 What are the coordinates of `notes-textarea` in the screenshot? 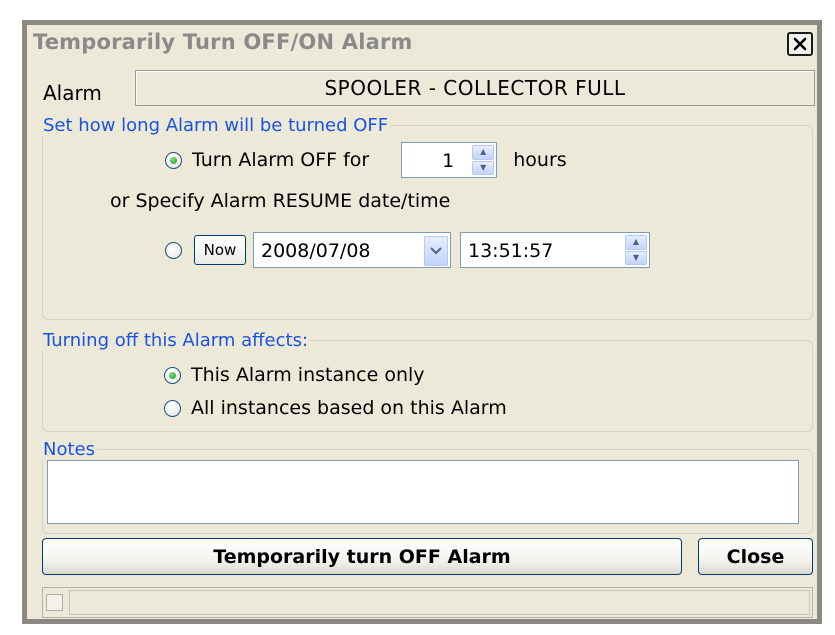 It's located at (423, 492).